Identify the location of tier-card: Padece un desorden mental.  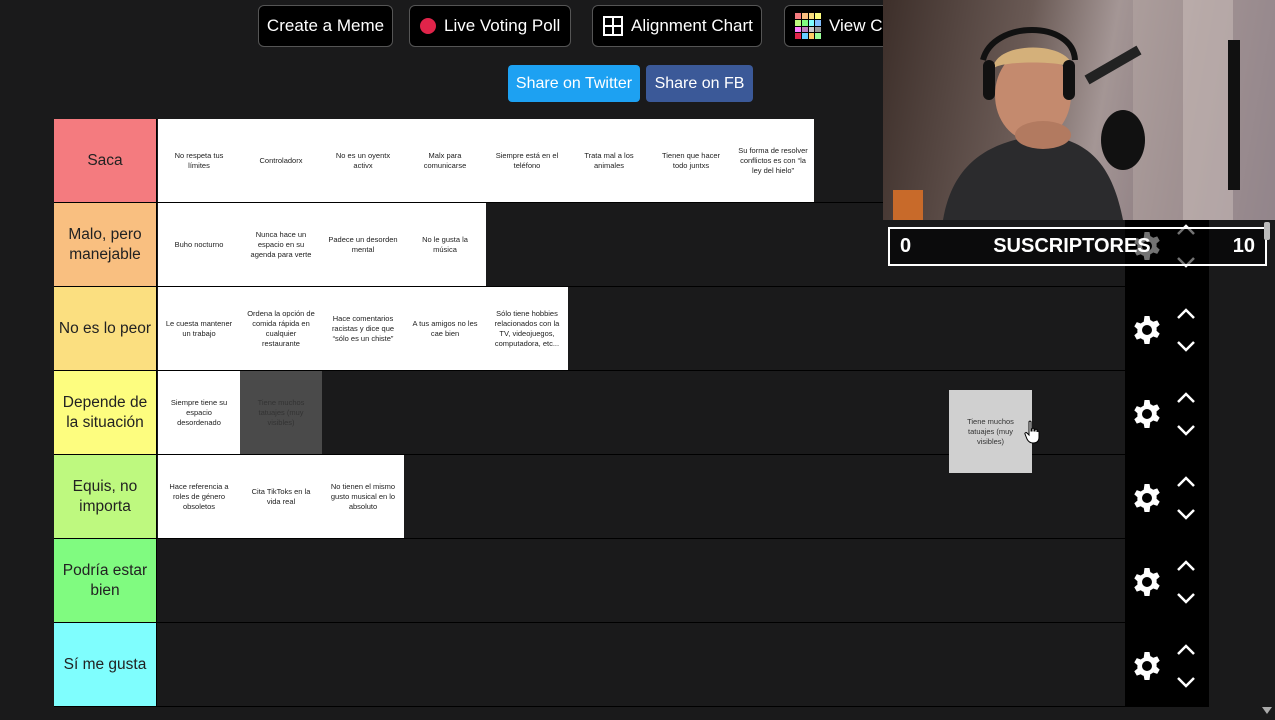
(363, 244).